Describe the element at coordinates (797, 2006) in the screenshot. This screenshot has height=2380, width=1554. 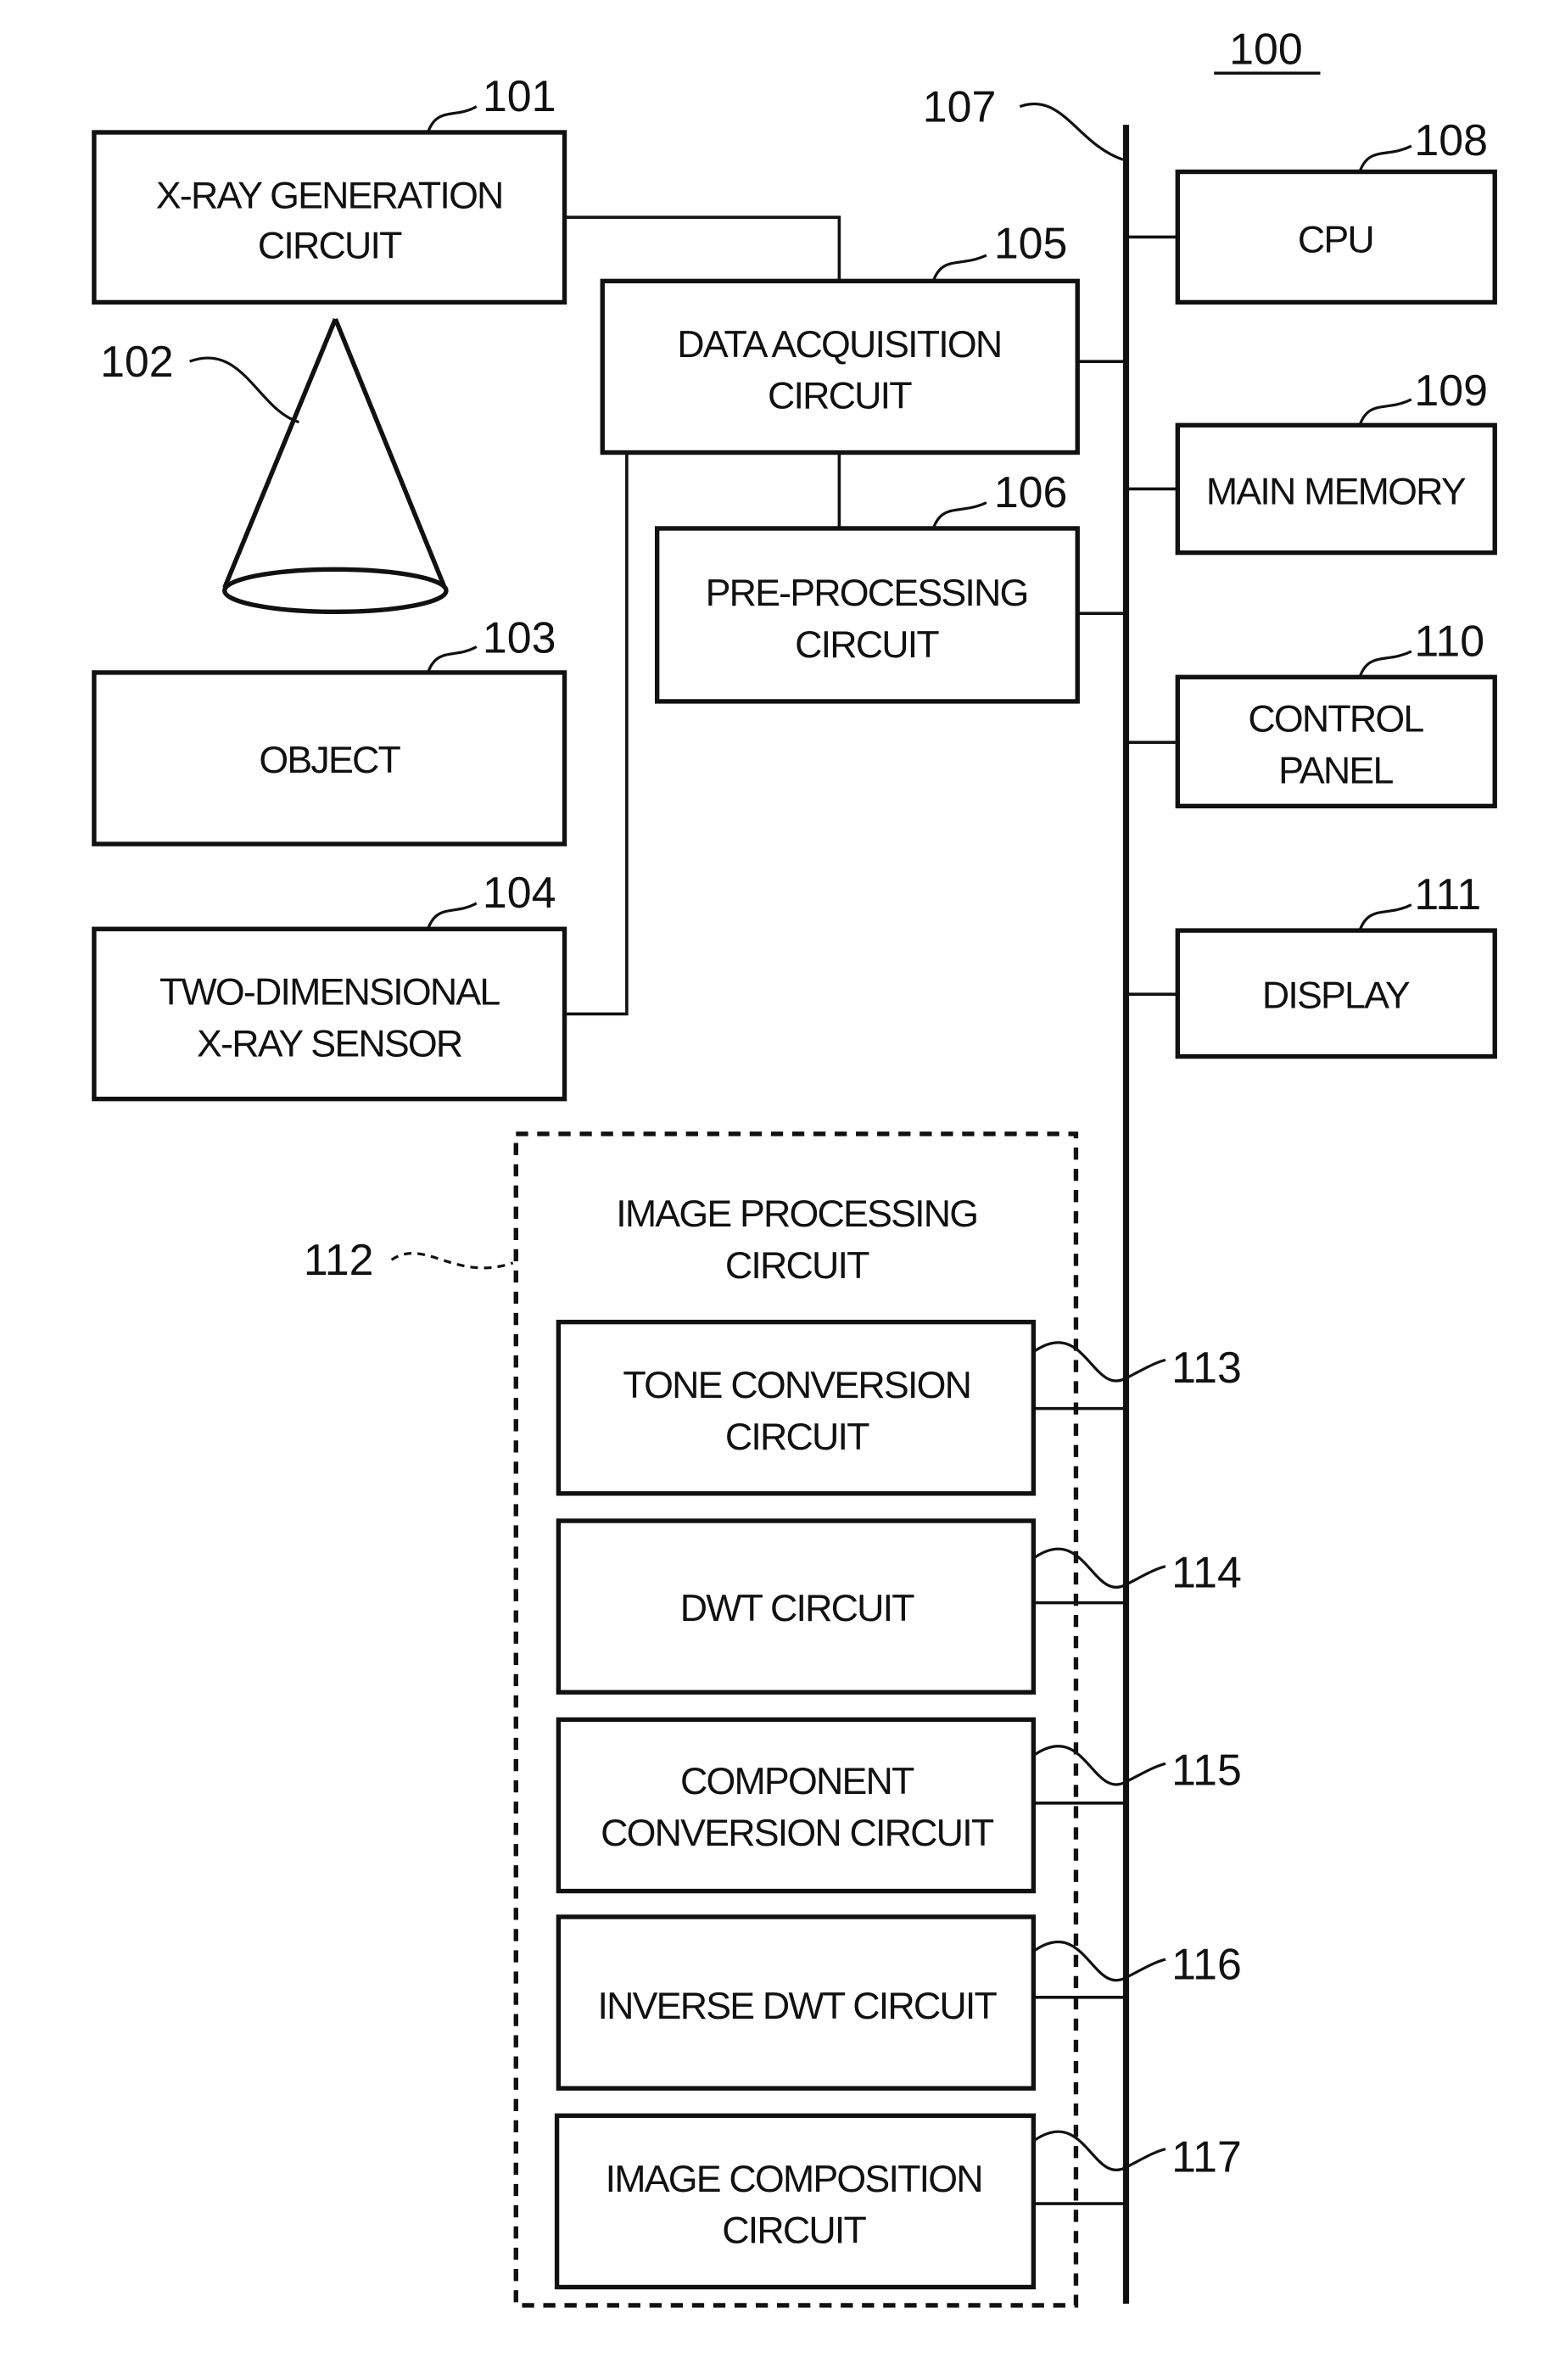
I see `svg-text: INVERSE DWT CIRCUIT` at that location.